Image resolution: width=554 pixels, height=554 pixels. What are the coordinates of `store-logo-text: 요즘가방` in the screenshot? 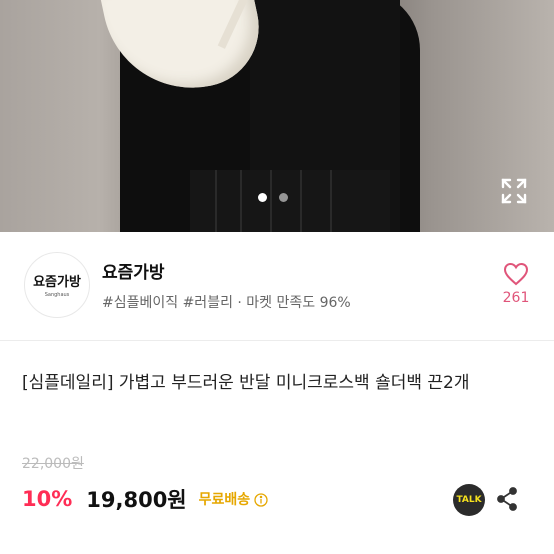 It's located at (57, 282).